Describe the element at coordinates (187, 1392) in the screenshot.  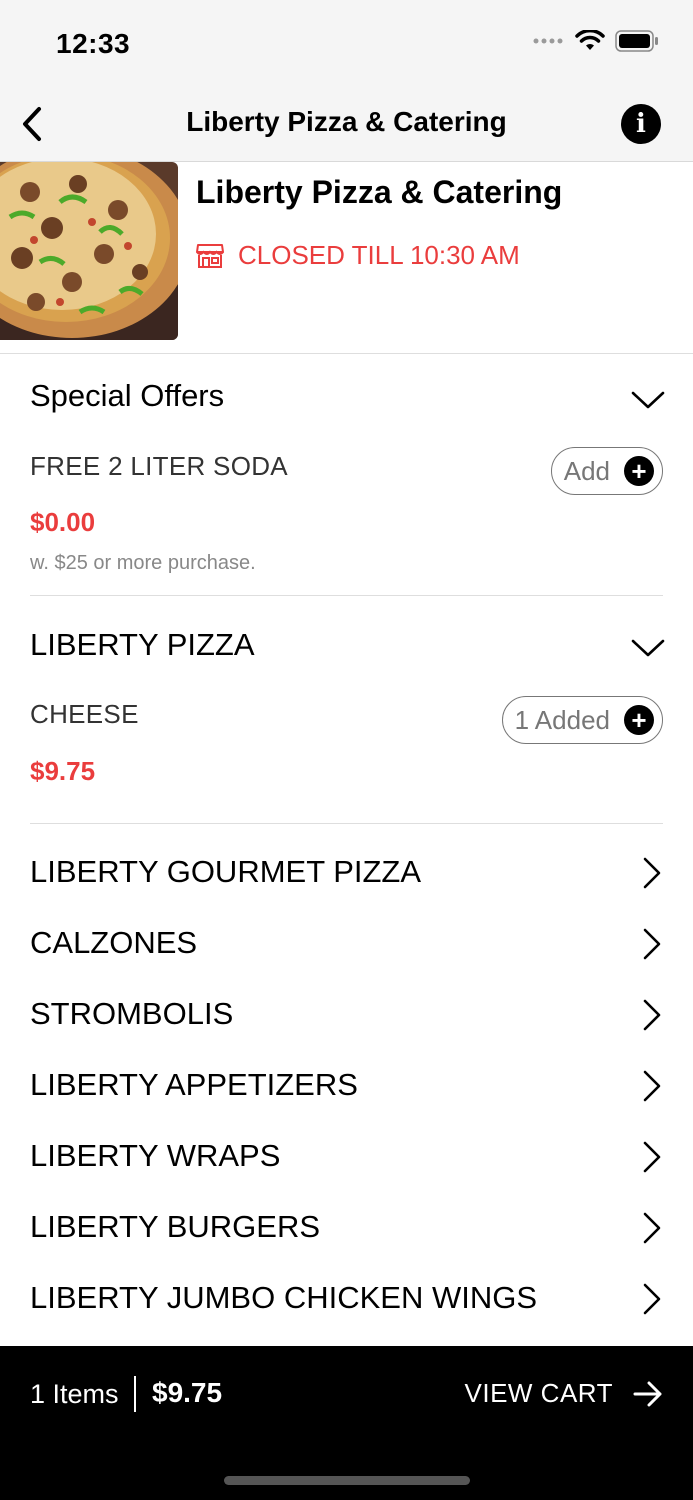
I see `cart-total: $9.75` at that location.